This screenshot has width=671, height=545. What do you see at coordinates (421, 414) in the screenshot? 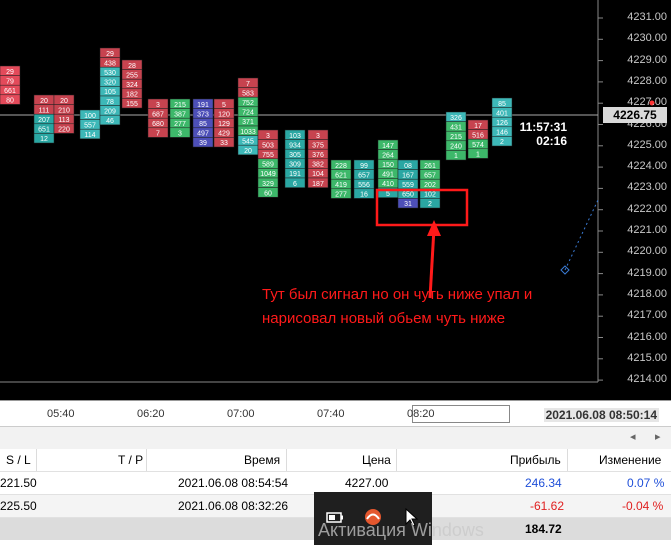
I see `time-tick: 08:20` at bounding box center [421, 414].